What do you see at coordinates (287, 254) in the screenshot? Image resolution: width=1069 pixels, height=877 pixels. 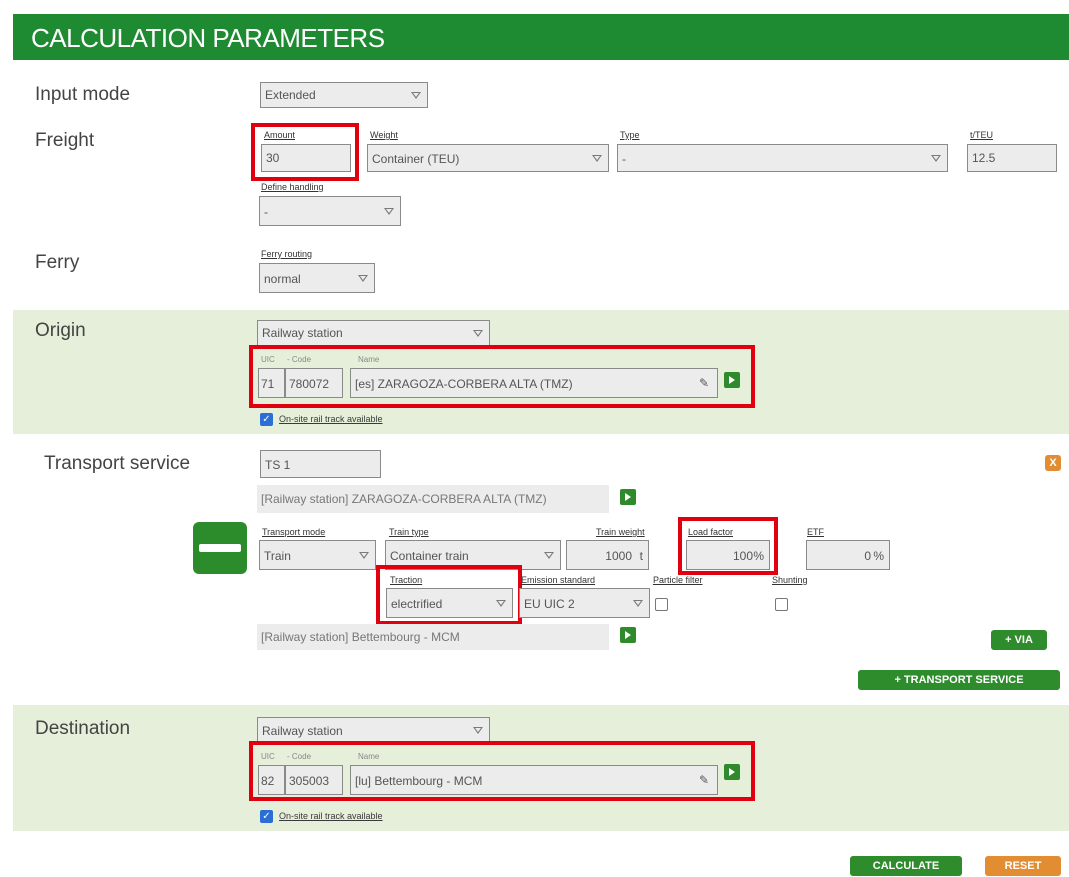 I see `ferry-routing-label: Ferry routing` at bounding box center [287, 254].